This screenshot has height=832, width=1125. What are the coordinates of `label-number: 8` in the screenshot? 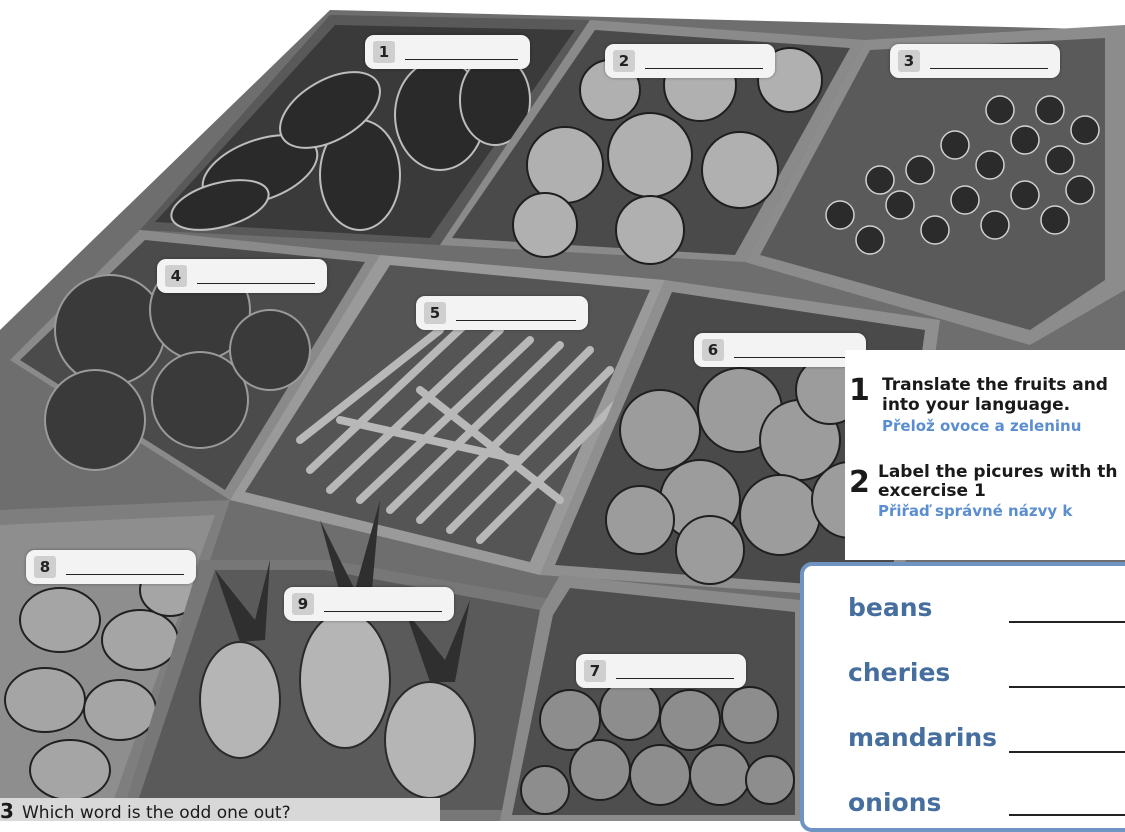 It's located at (45, 567).